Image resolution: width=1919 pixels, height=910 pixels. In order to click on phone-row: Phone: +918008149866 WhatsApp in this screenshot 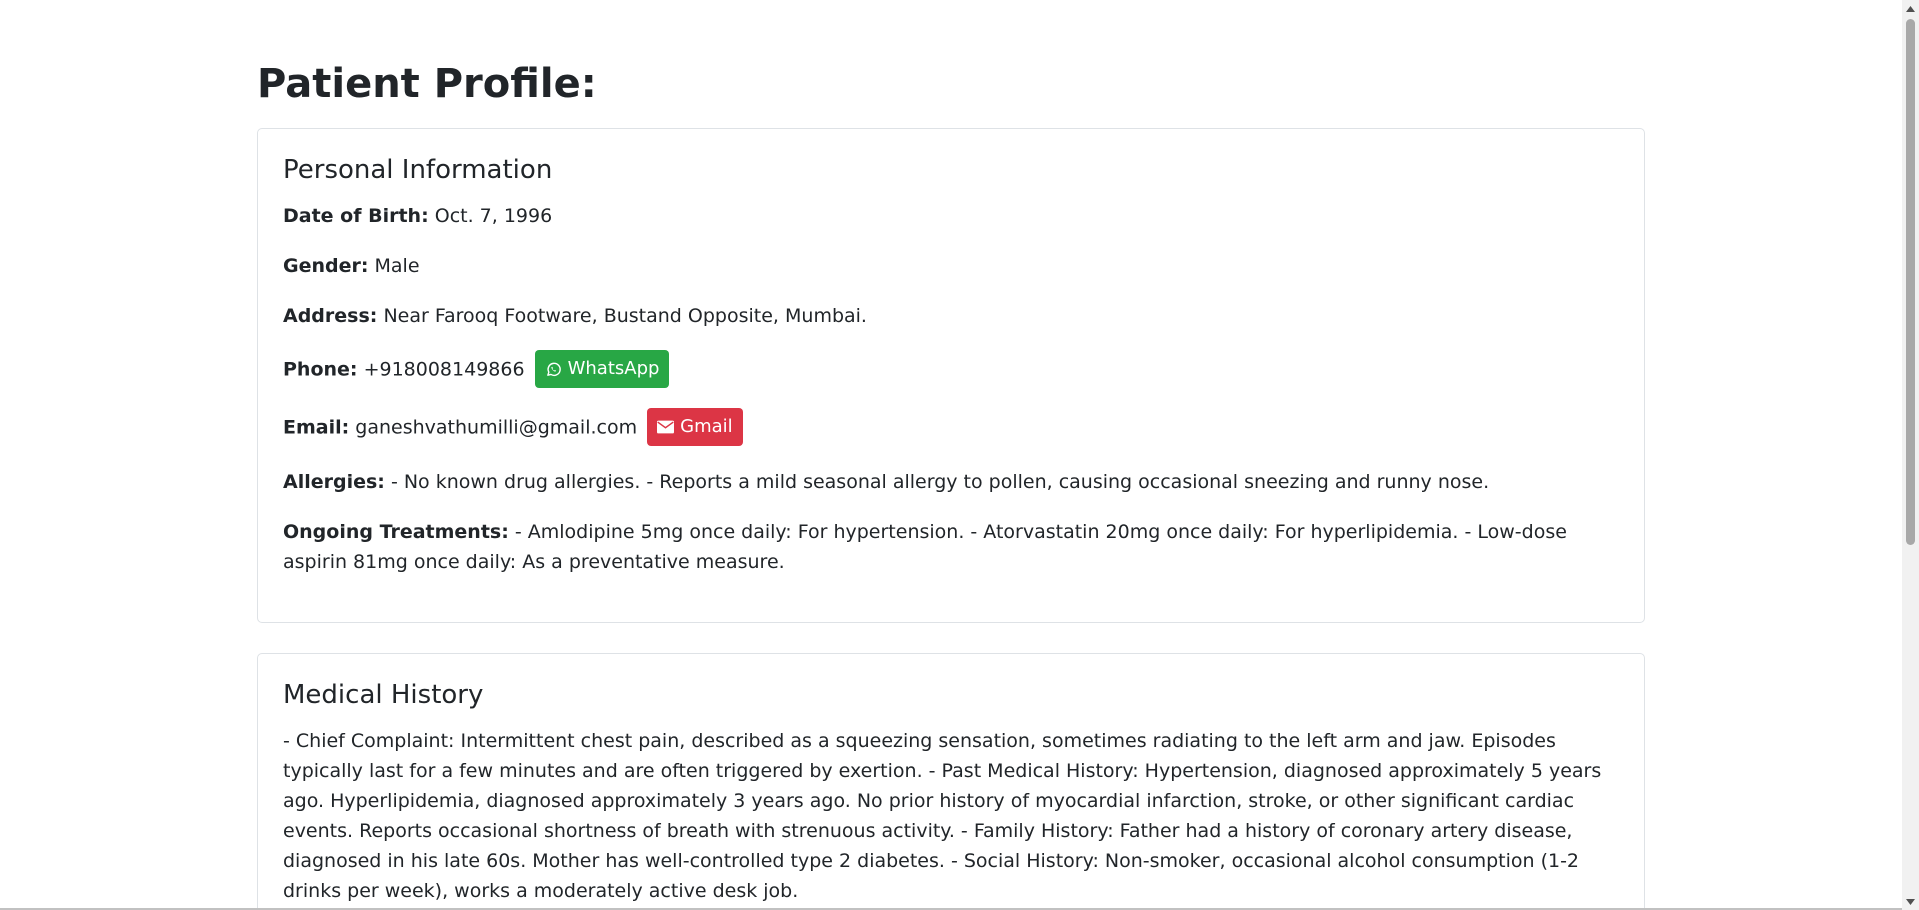, I will do `click(951, 369)`.